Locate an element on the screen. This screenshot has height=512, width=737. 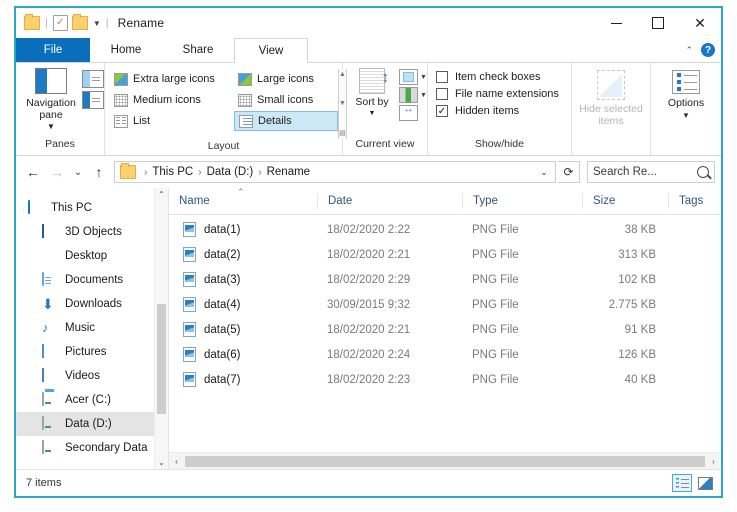
preview-pane-button is located at coordinates (93, 79).